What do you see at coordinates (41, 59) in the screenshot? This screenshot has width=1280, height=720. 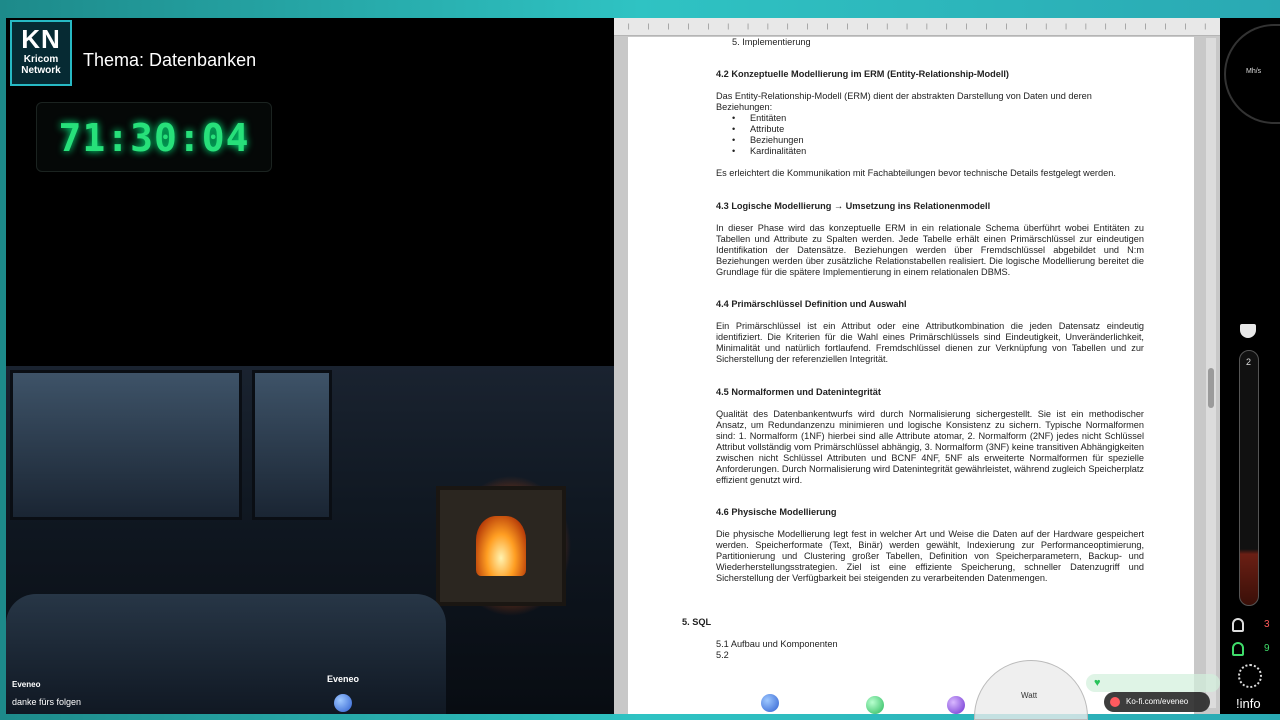 I see `logo-sub1: Kricom` at bounding box center [41, 59].